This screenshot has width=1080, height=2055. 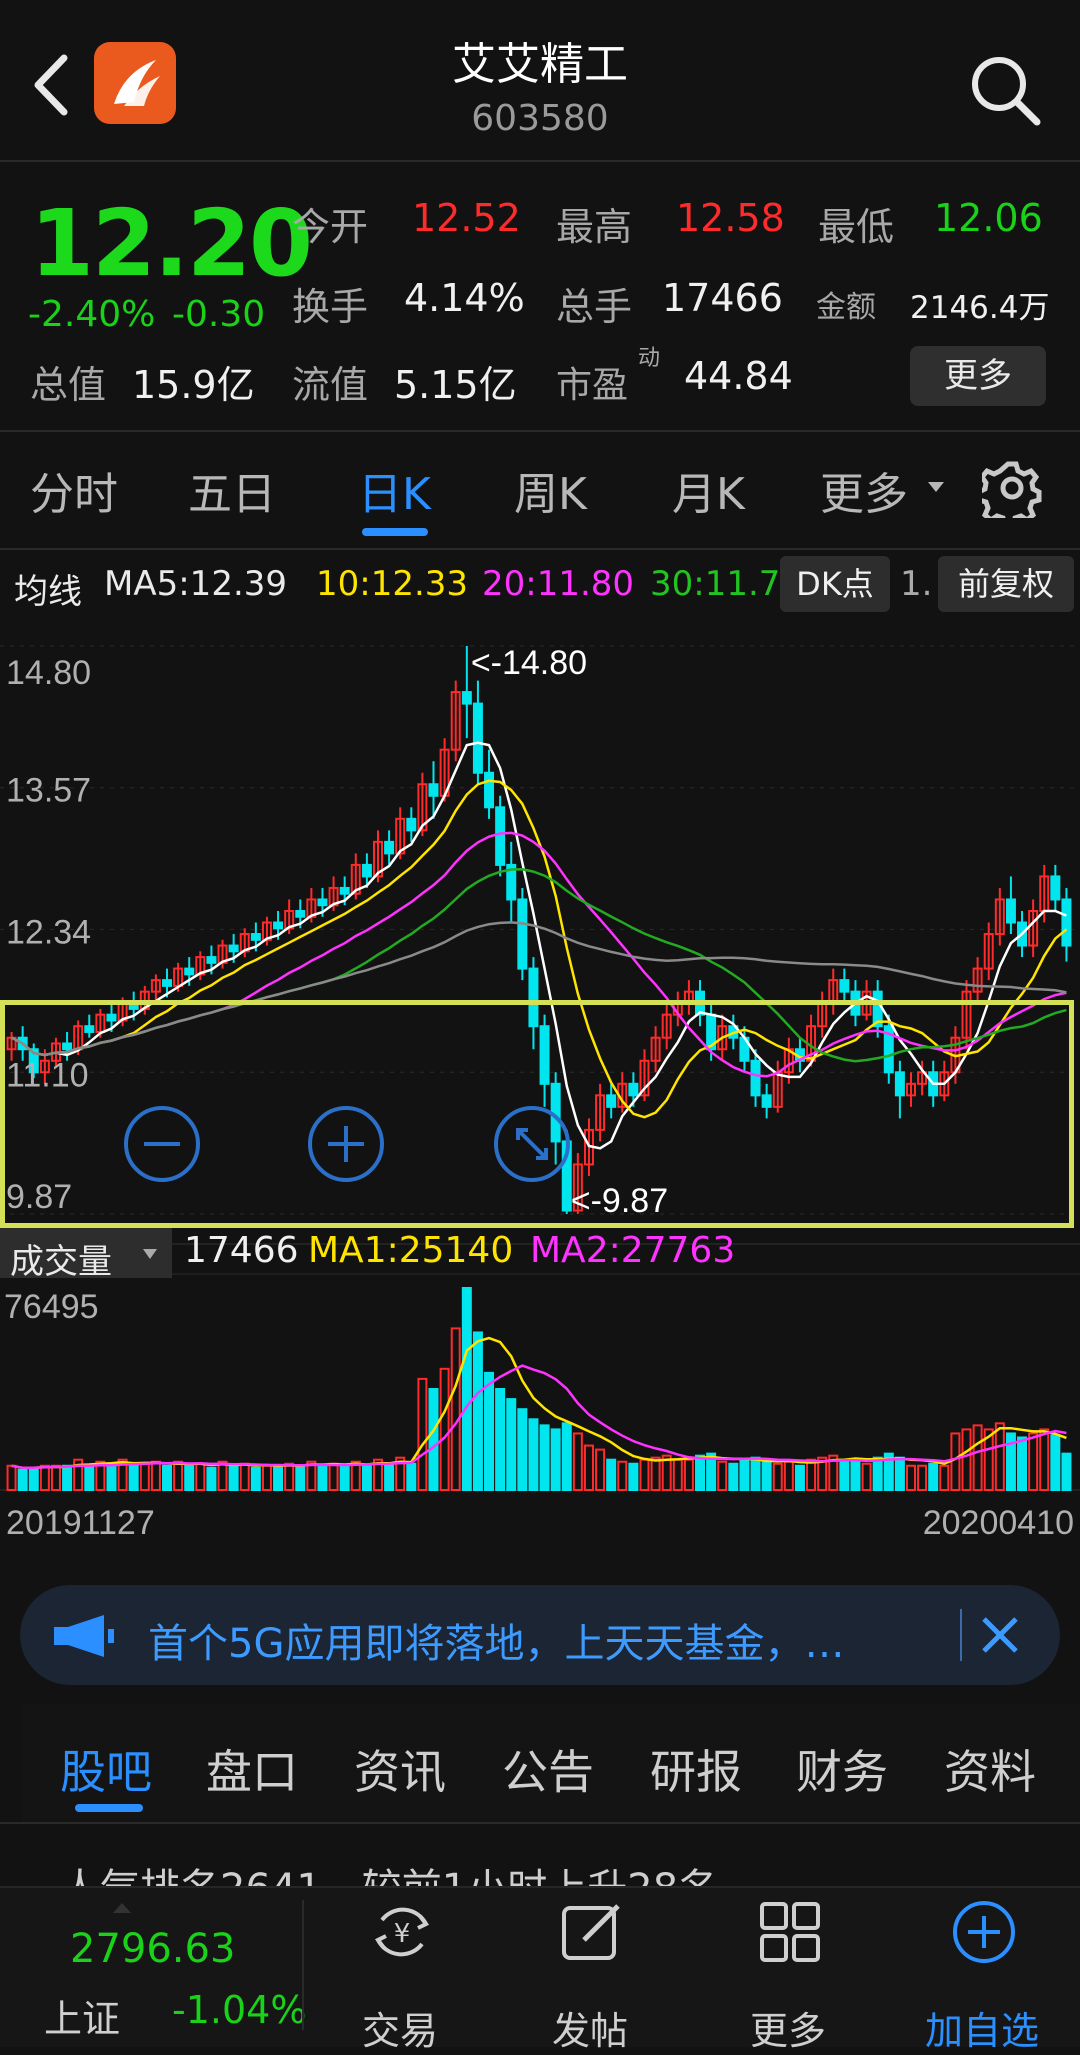 I want to click on volume-value: 17466, so click(x=241, y=1250).